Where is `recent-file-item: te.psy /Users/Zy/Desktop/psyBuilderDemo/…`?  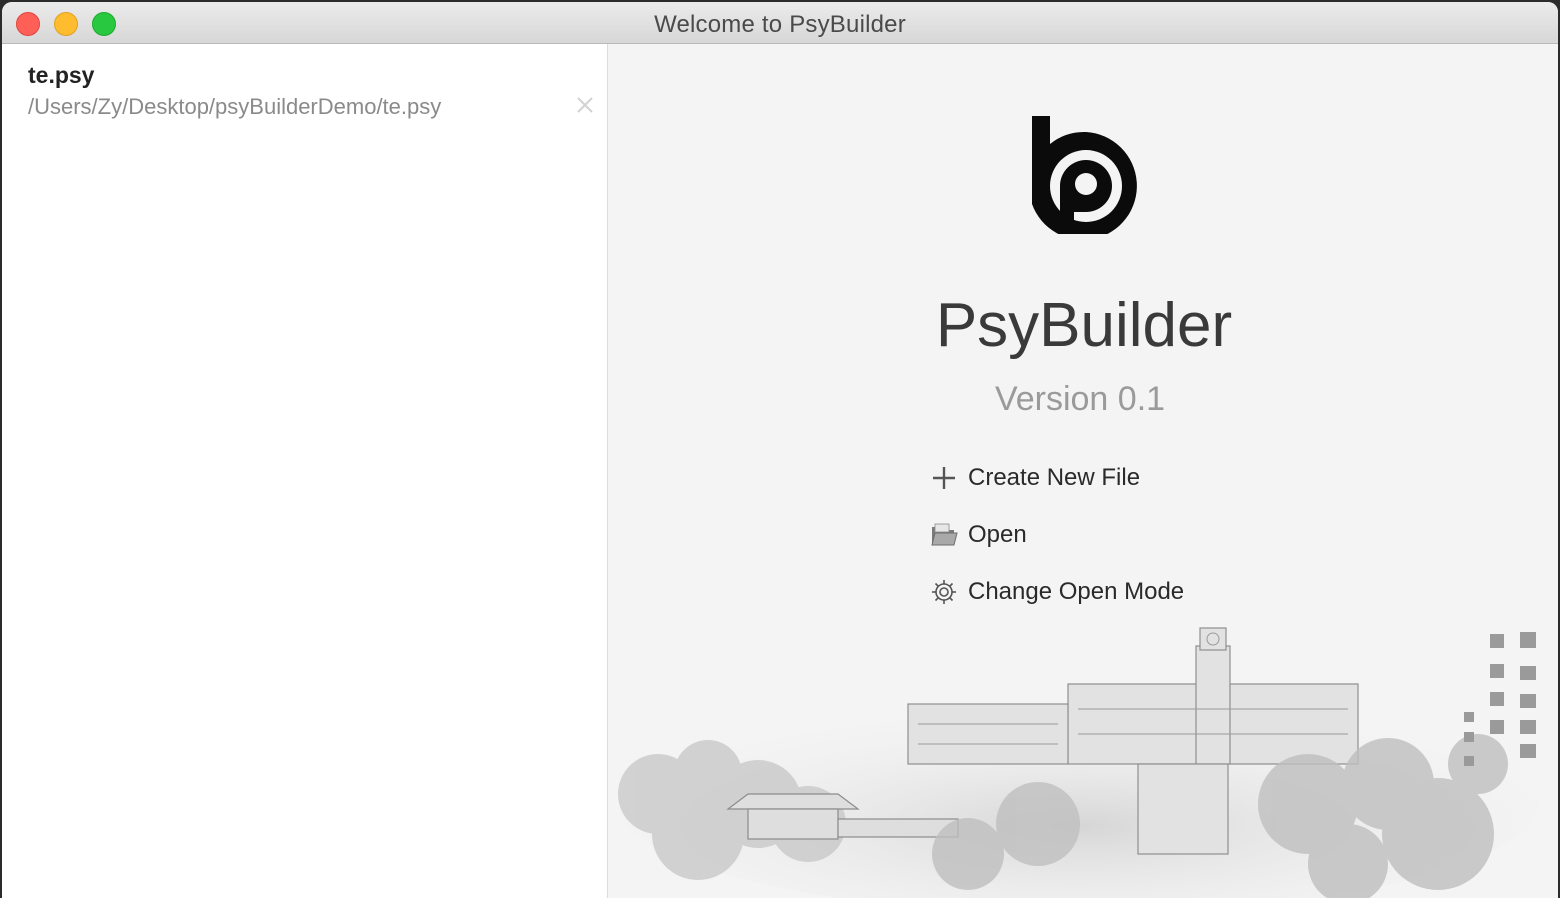 recent-file-item: te.psy /Users/Zy/Desktop/psyBuilderDemo/… is located at coordinates (304, 91).